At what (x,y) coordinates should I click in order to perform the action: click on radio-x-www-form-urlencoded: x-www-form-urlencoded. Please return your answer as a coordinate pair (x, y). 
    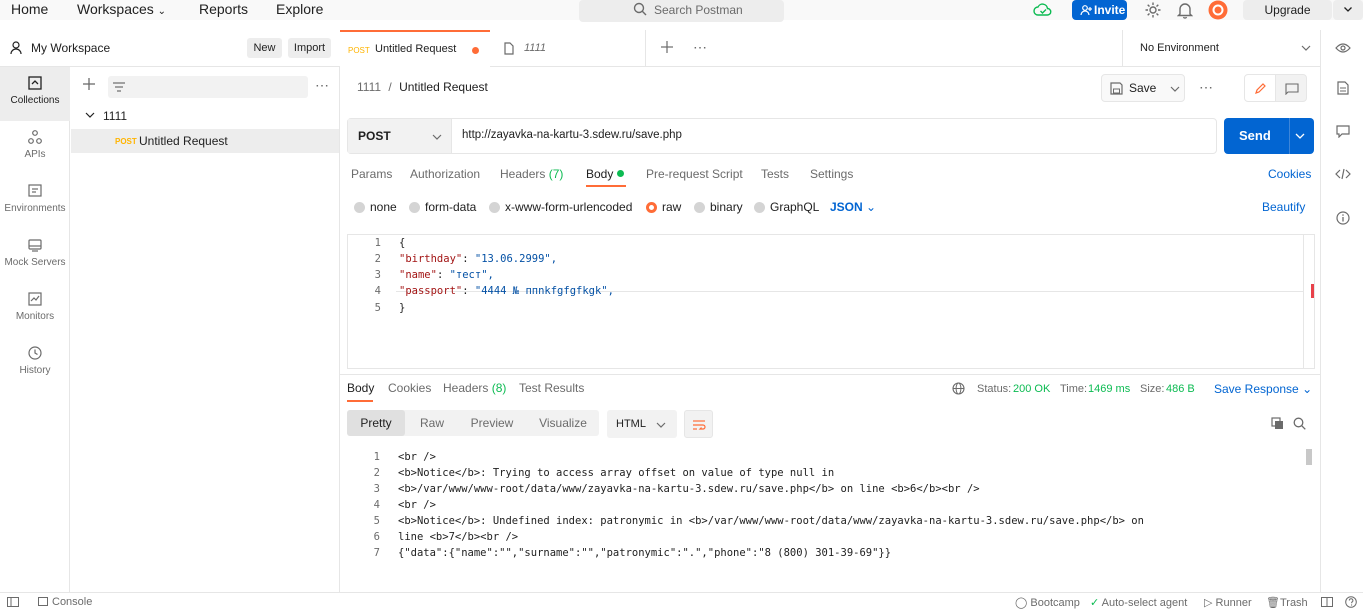
    Looking at the image, I should click on (560, 207).